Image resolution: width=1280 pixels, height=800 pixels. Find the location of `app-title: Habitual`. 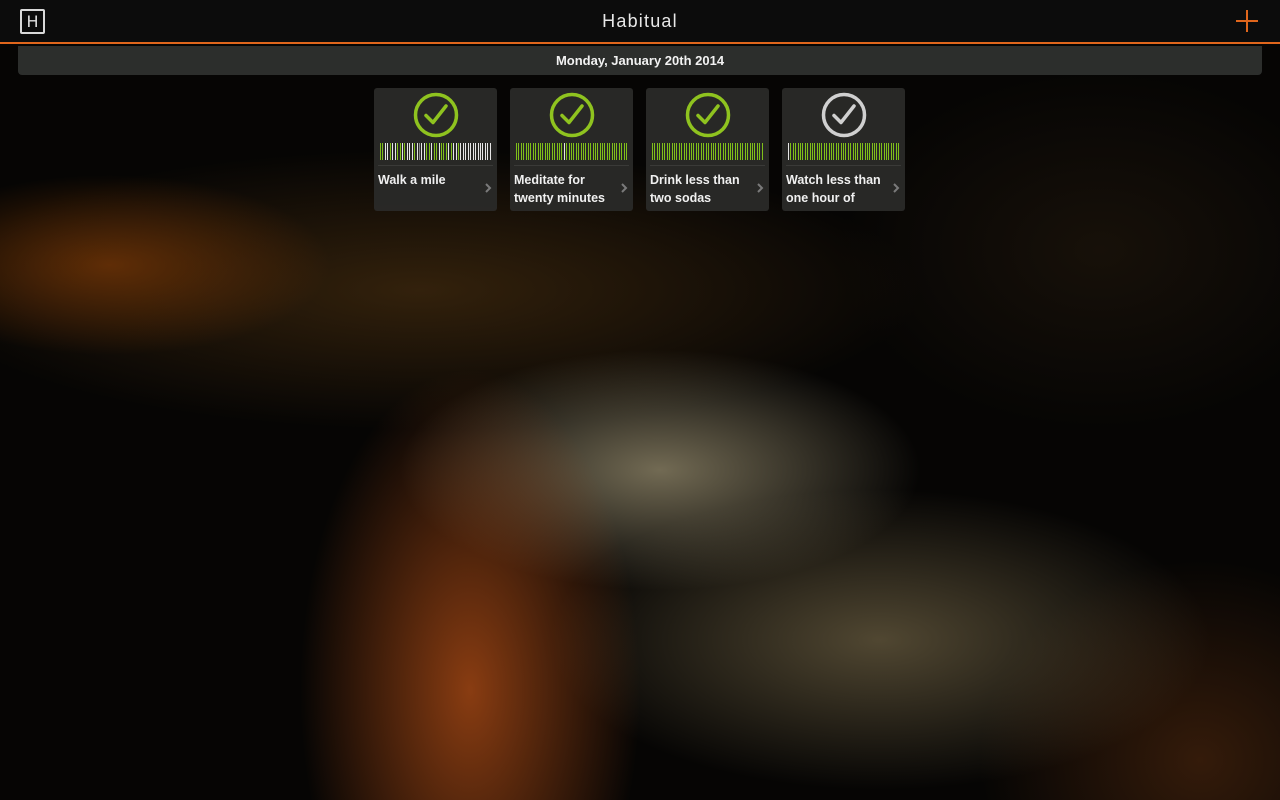

app-title: Habitual is located at coordinates (640, 21).